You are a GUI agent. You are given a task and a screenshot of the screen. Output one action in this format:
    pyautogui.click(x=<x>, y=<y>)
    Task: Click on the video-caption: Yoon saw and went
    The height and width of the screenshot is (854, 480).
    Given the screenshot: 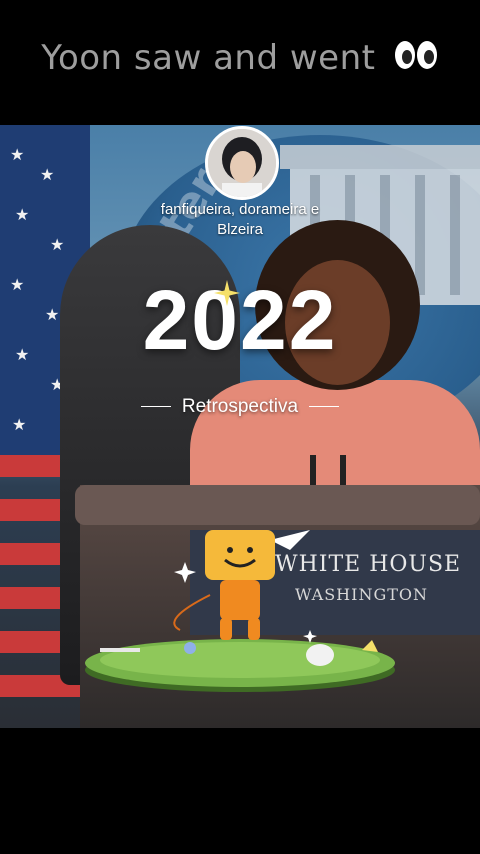 What is the action you would take?
    pyautogui.click(x=240, y=59)
    